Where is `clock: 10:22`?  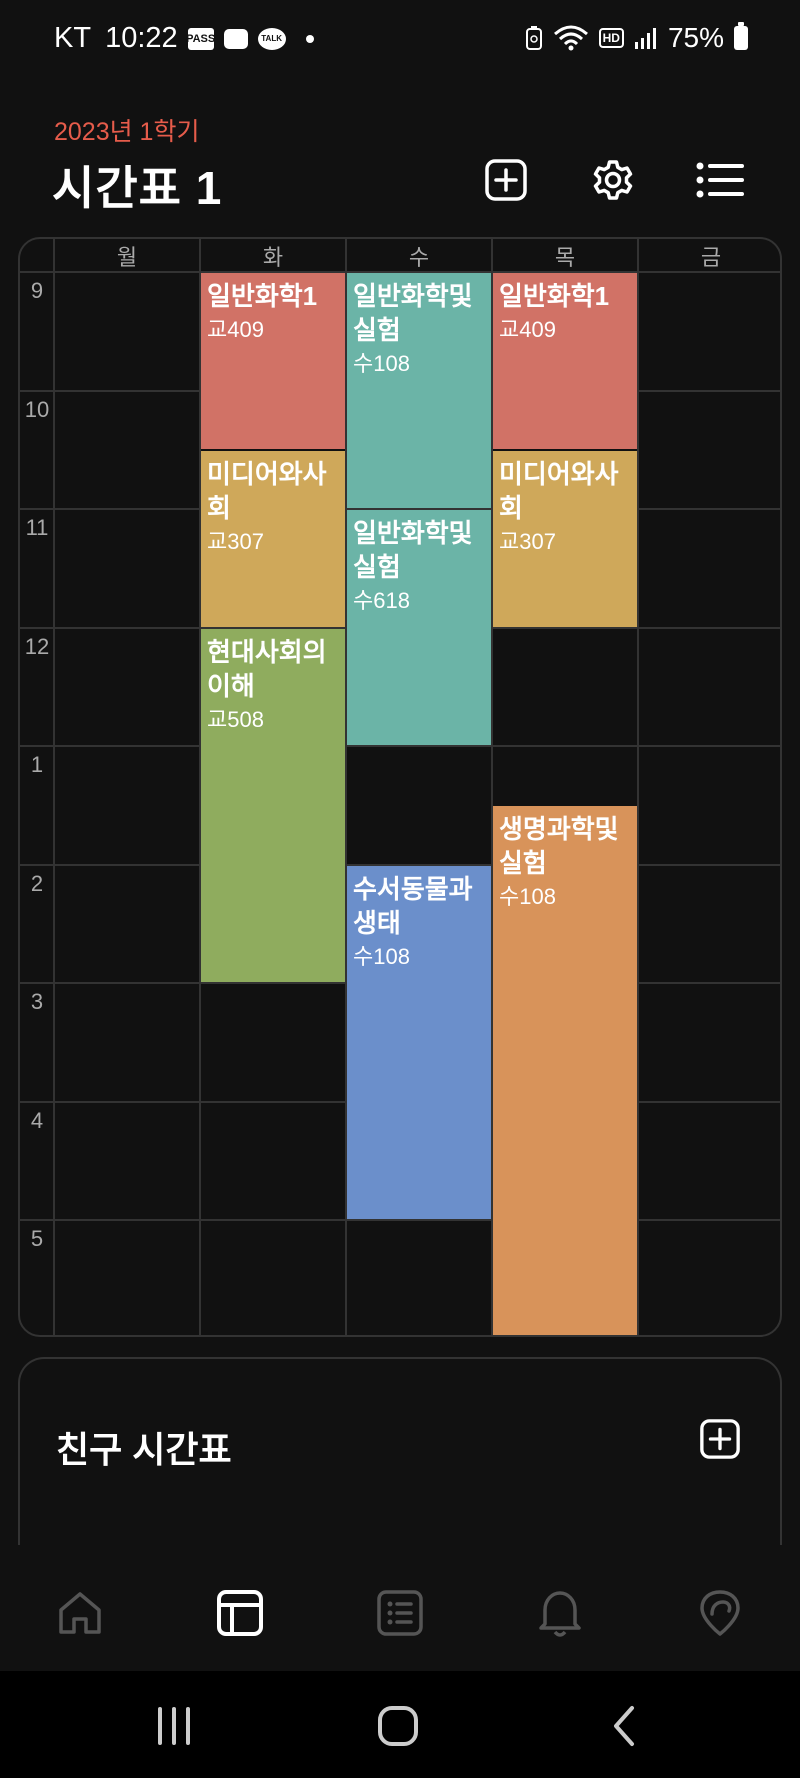 clock: 10:22 is located at coordinates (141, 38).